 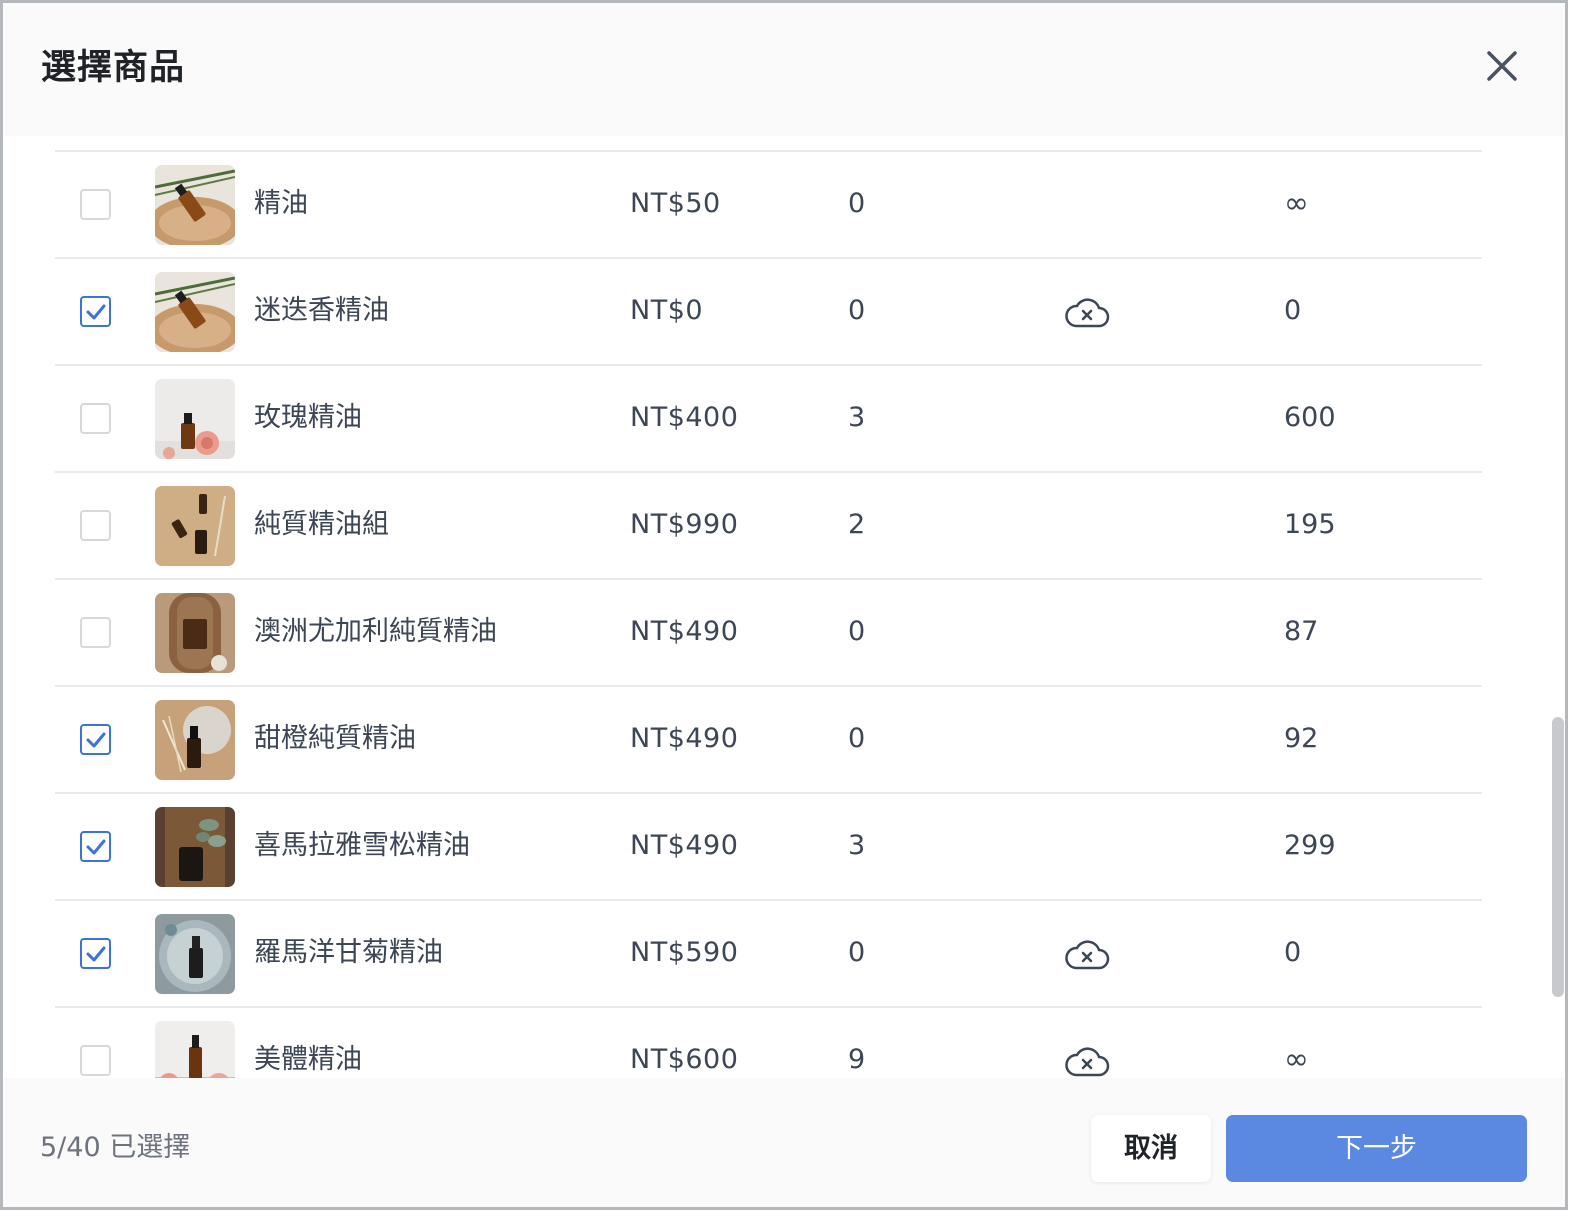 What do you see at coordinates (1301, 738) in the screenshot?
I see `product-stock: 92` at bounding box center [1301, 738].